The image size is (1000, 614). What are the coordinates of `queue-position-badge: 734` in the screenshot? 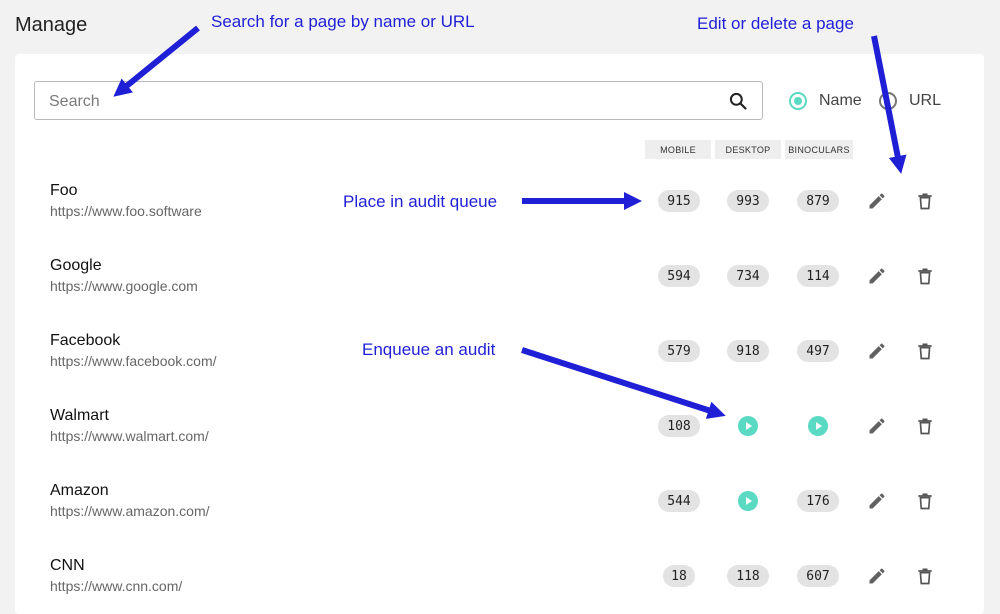 It's located at (748, 276).